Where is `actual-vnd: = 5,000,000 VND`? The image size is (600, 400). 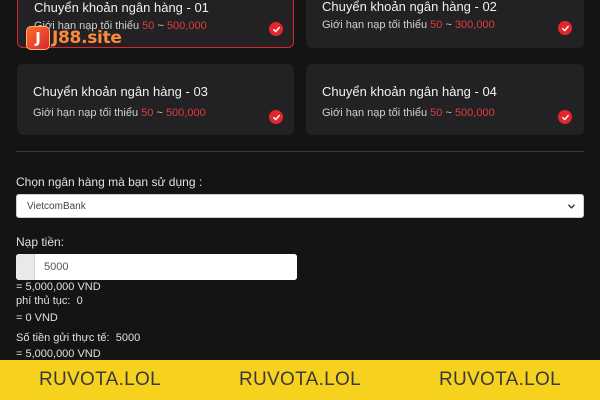 actual-vnd: = 5,000,000 VND is located at coordinates (58, 354).